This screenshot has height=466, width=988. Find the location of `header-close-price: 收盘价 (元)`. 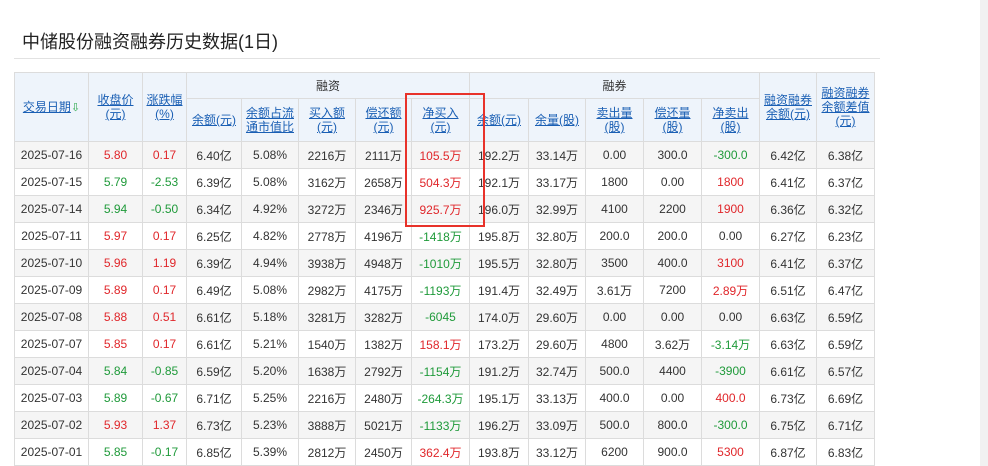

header-close-price: 收盘价 (元) is located at coordinates (115, 107).